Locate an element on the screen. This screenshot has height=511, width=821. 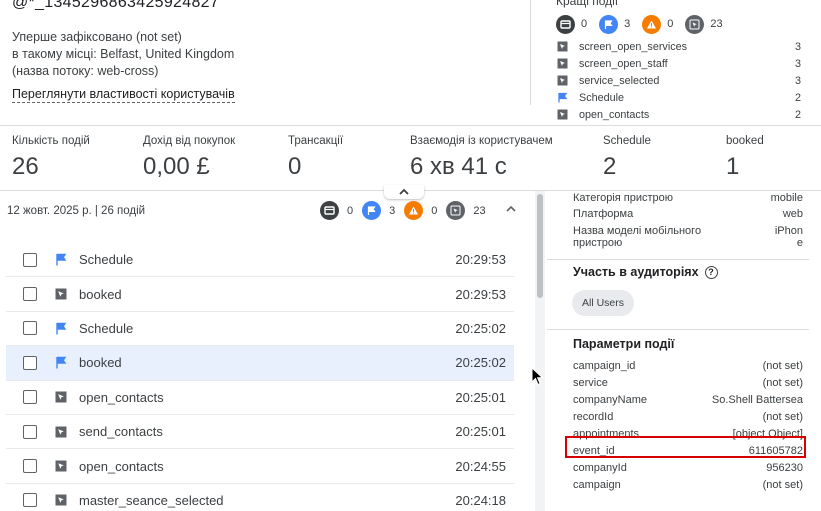
top-events-counters: 0 3 0 23 is located at coordinates (645, 24).